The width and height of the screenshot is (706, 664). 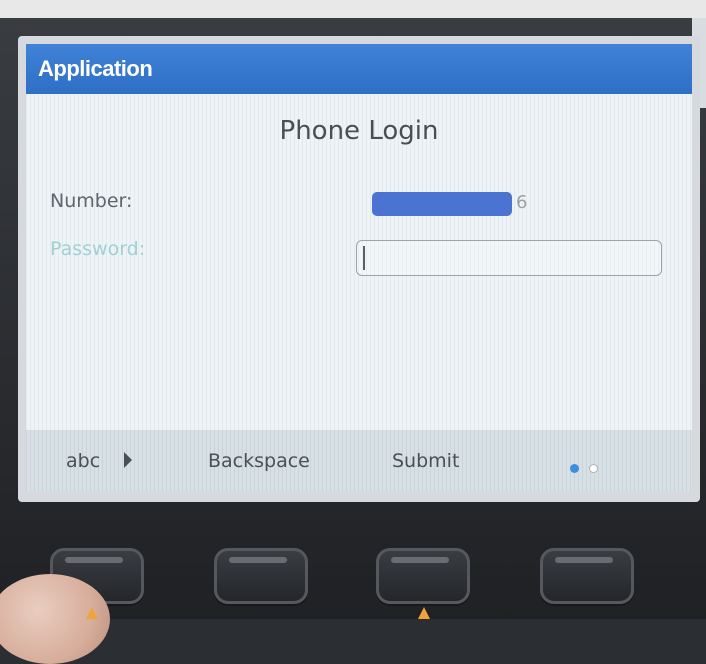 What do you see at coordinates (91, 201) in the screenshot?
I see `number-label: Number:` at bounding box center [91, 201].